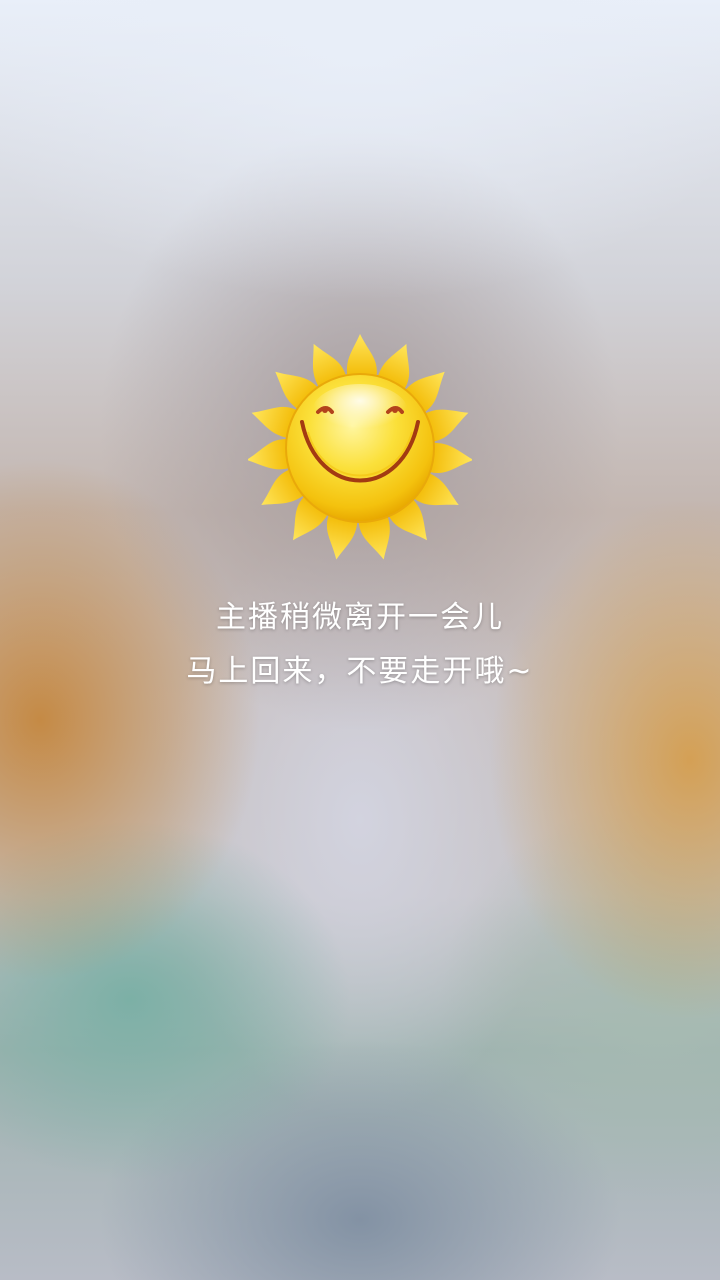 This screenshot has width=720, height=1280. What do you see at coordinates (360, 617) in the screenshot?
I see `away-title: 主播稍微离开一会儿` at bounding box center [360, 617].